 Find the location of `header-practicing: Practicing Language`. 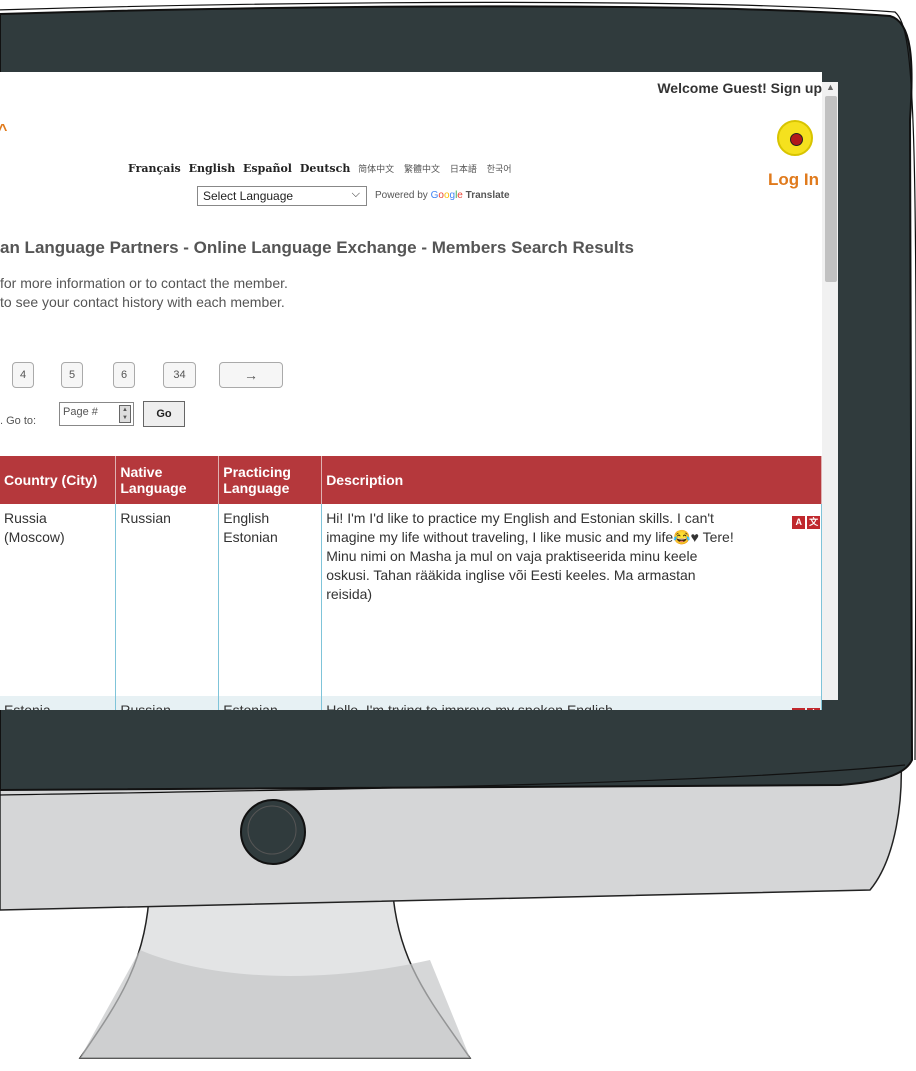

header-practicing: Practicing Language is located at coordinates (270, 480).